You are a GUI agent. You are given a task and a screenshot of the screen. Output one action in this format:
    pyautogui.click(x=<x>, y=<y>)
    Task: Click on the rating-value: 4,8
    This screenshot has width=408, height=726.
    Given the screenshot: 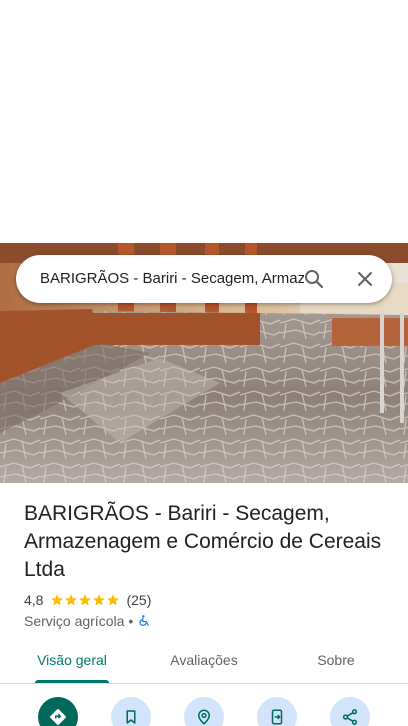 What is the action you would take?
    pyautogui.click(x=34, y=600)
    